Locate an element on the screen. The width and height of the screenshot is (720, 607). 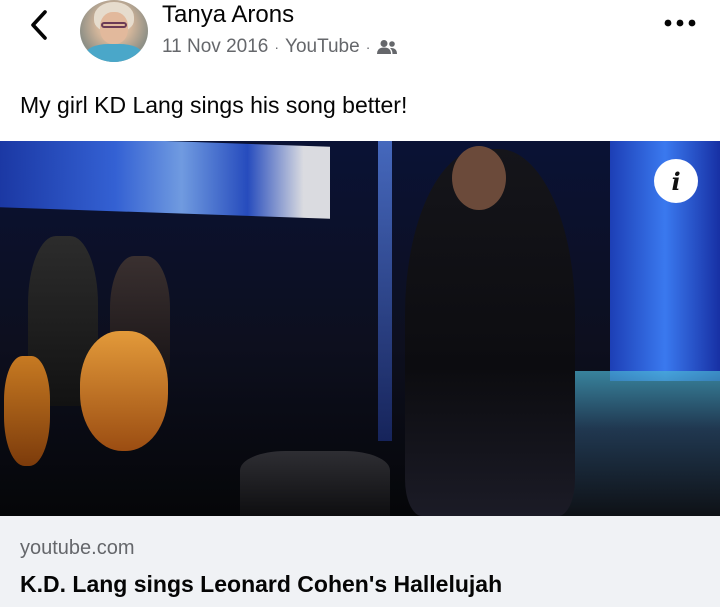
chevron-left-icon is located at coordinates (39, 25).